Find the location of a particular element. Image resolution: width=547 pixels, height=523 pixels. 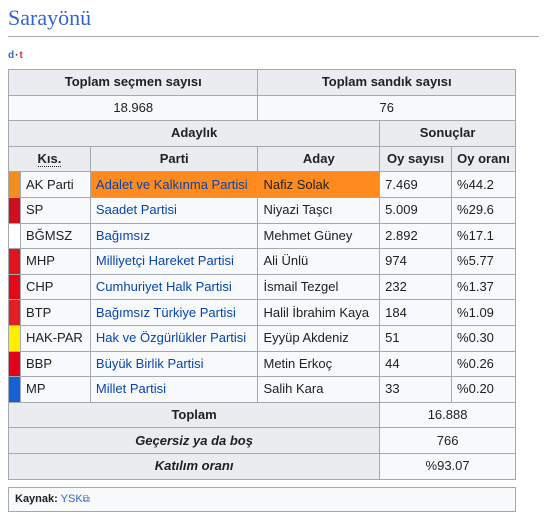

party-short-name: MHP is located at coordinates (55, 261).